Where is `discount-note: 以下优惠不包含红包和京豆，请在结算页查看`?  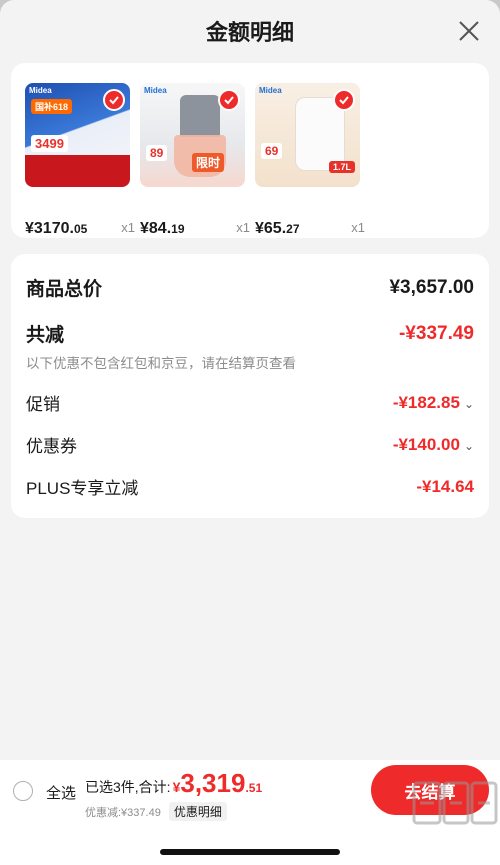
discount-note: 以下优惠不包含红包和京豆，请在结算页查看 is located at coordinates (161, 363).